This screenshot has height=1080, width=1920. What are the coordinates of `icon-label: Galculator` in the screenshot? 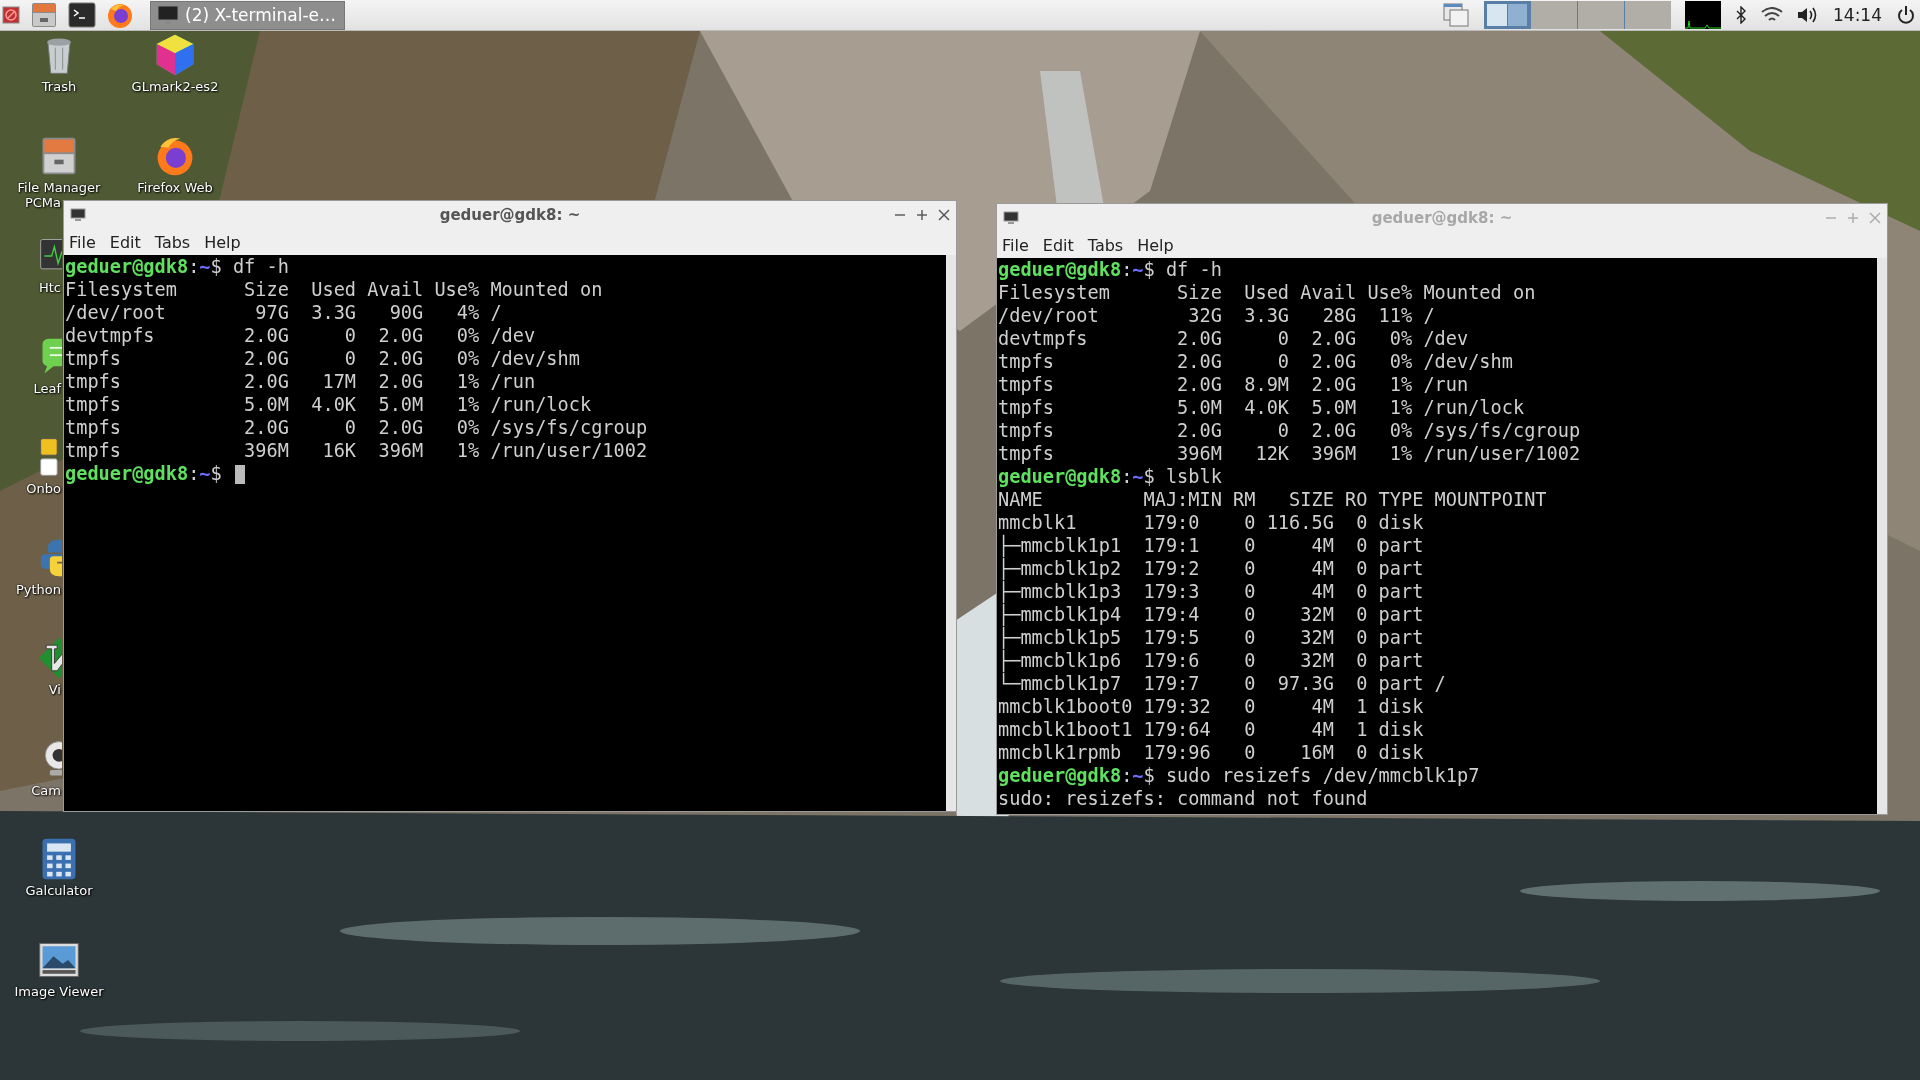 It's located at (59, 890).